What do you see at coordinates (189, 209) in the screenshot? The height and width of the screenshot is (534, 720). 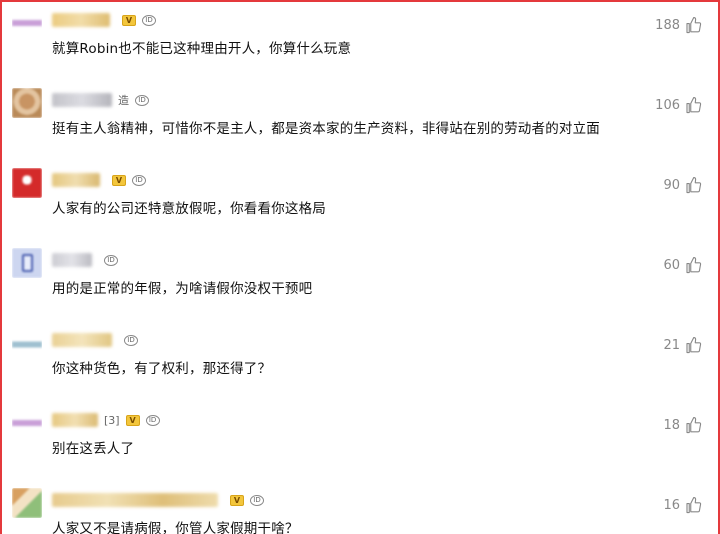 I see `comment-text: 人家有的公司还特意放假呢，你看看你这格局` at bounding box center [189, 209].